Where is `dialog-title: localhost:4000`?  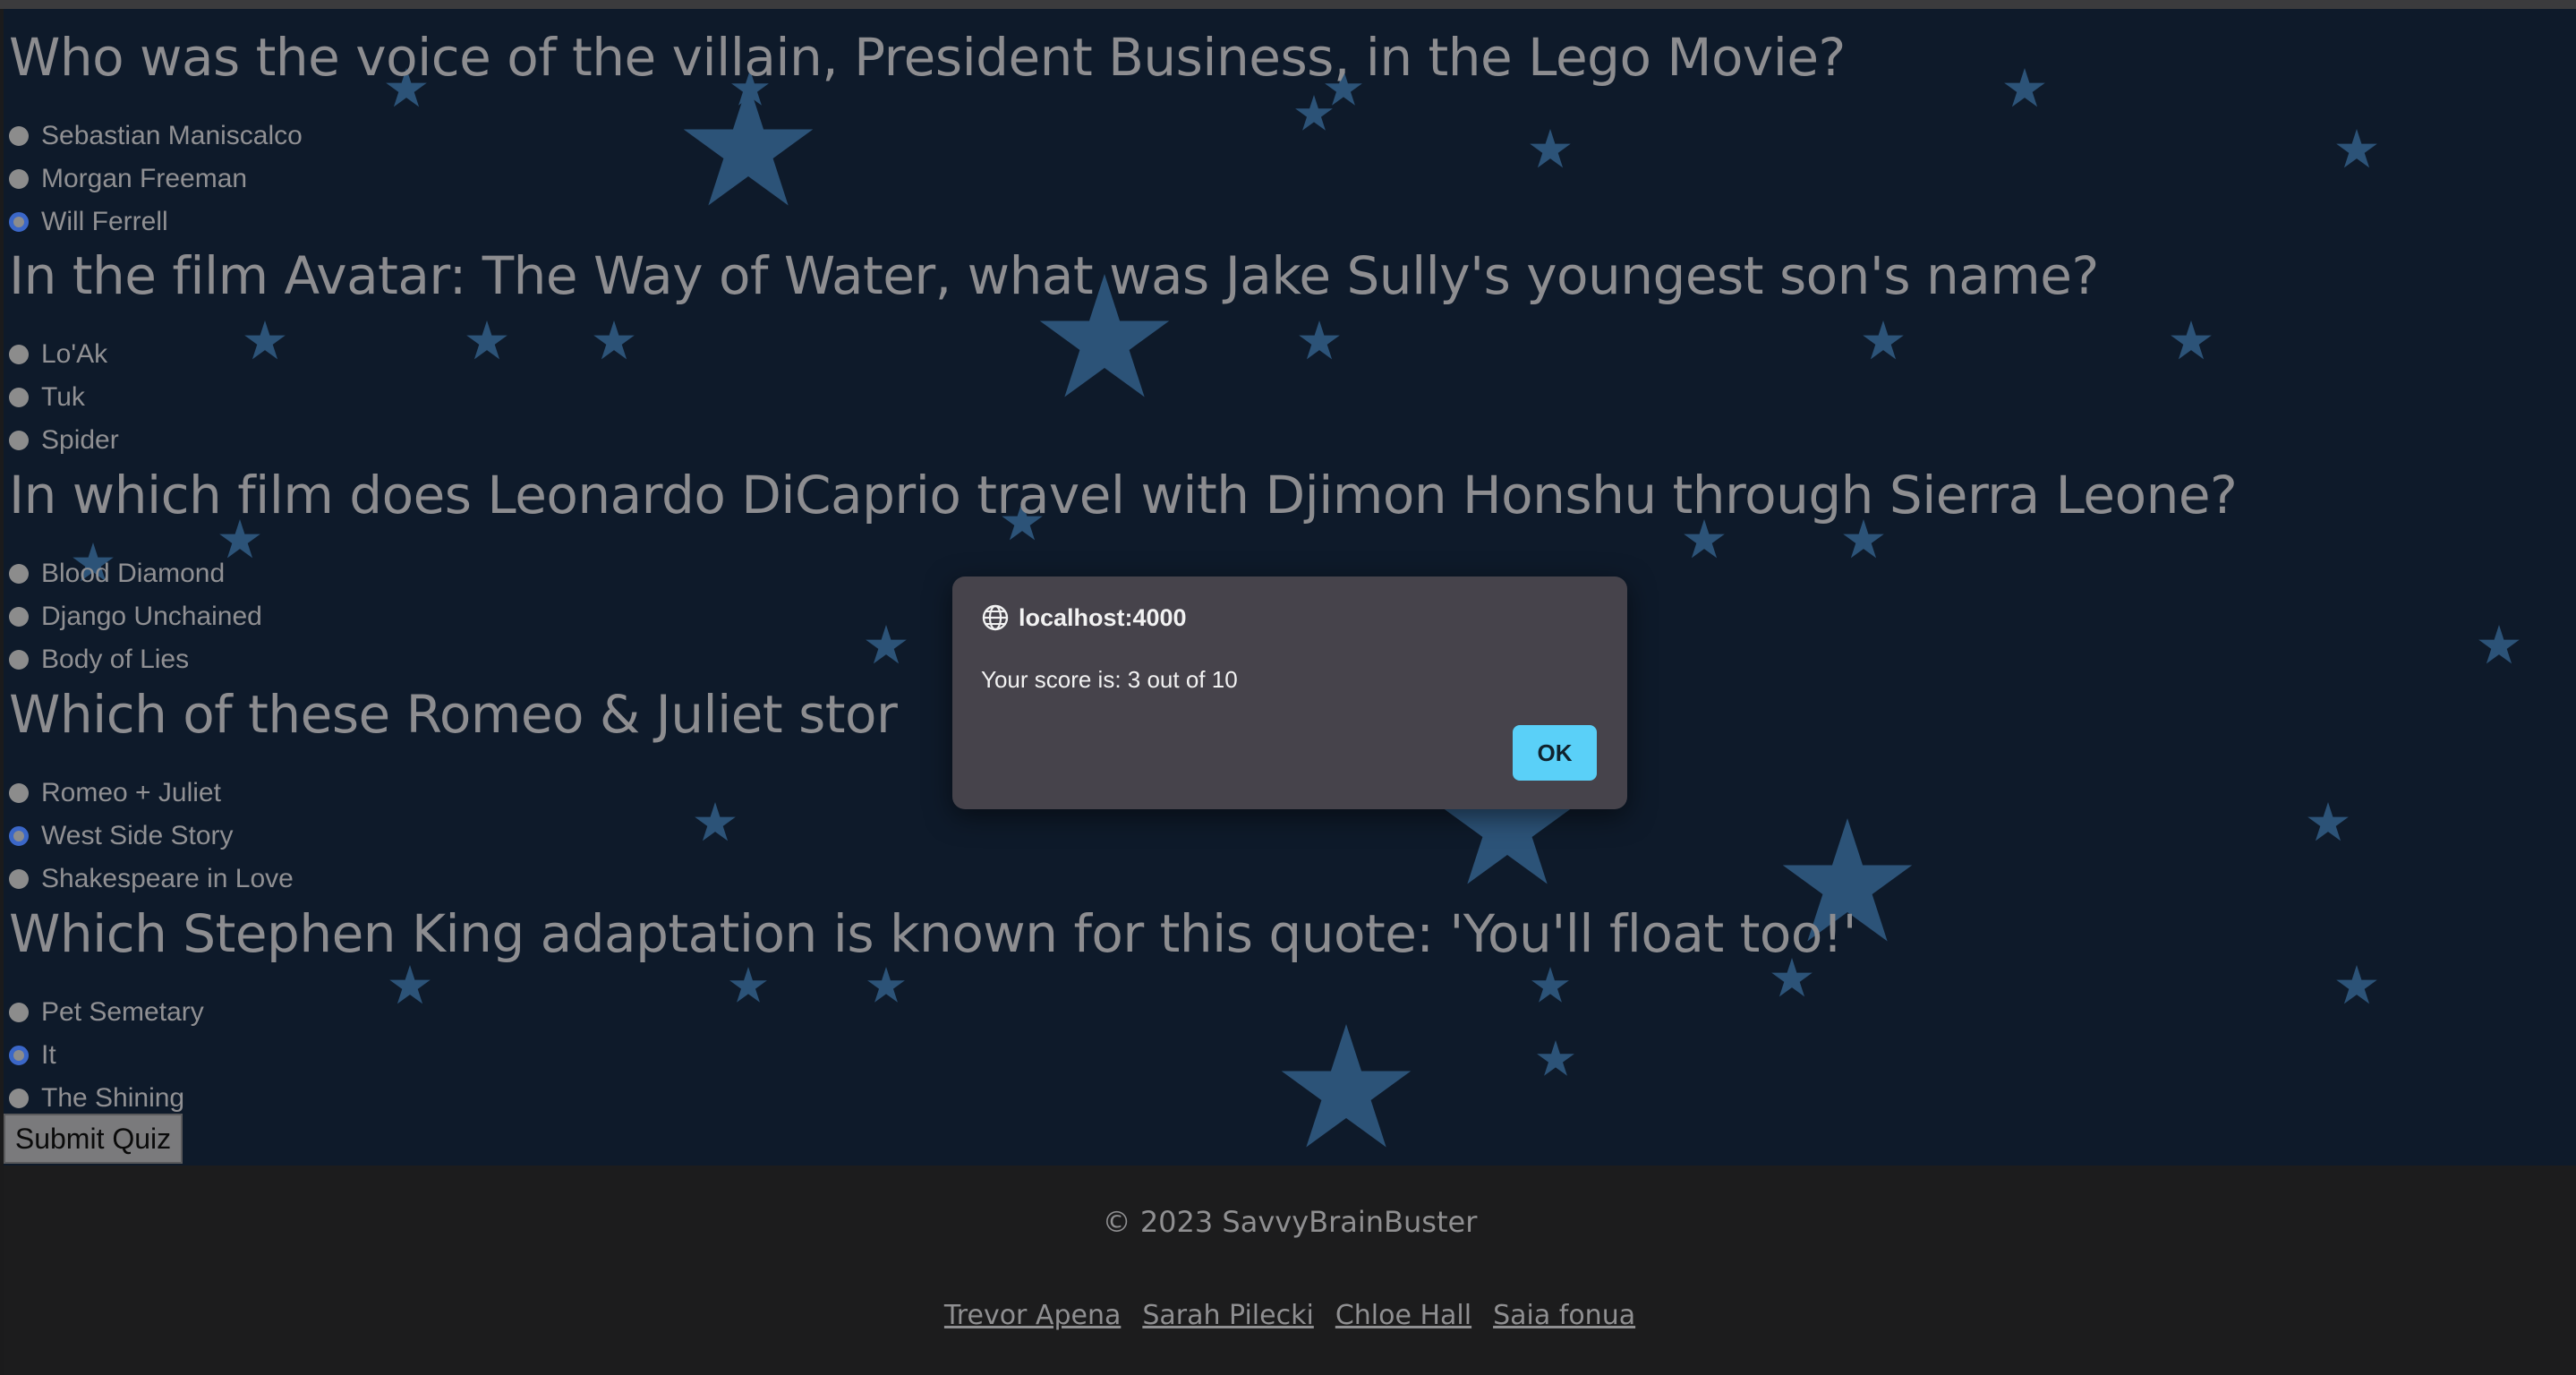 dialog-title: localhost:4000 is located at coordinates (1103, 617).